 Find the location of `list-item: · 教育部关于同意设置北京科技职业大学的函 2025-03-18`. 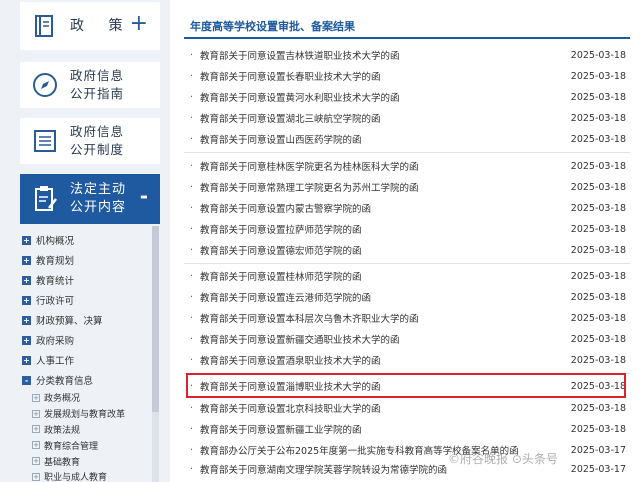

list-item: · 教育部关于同意设置北京科技职业大学的函 2025-03-18 is located at coordinates (408, 408).